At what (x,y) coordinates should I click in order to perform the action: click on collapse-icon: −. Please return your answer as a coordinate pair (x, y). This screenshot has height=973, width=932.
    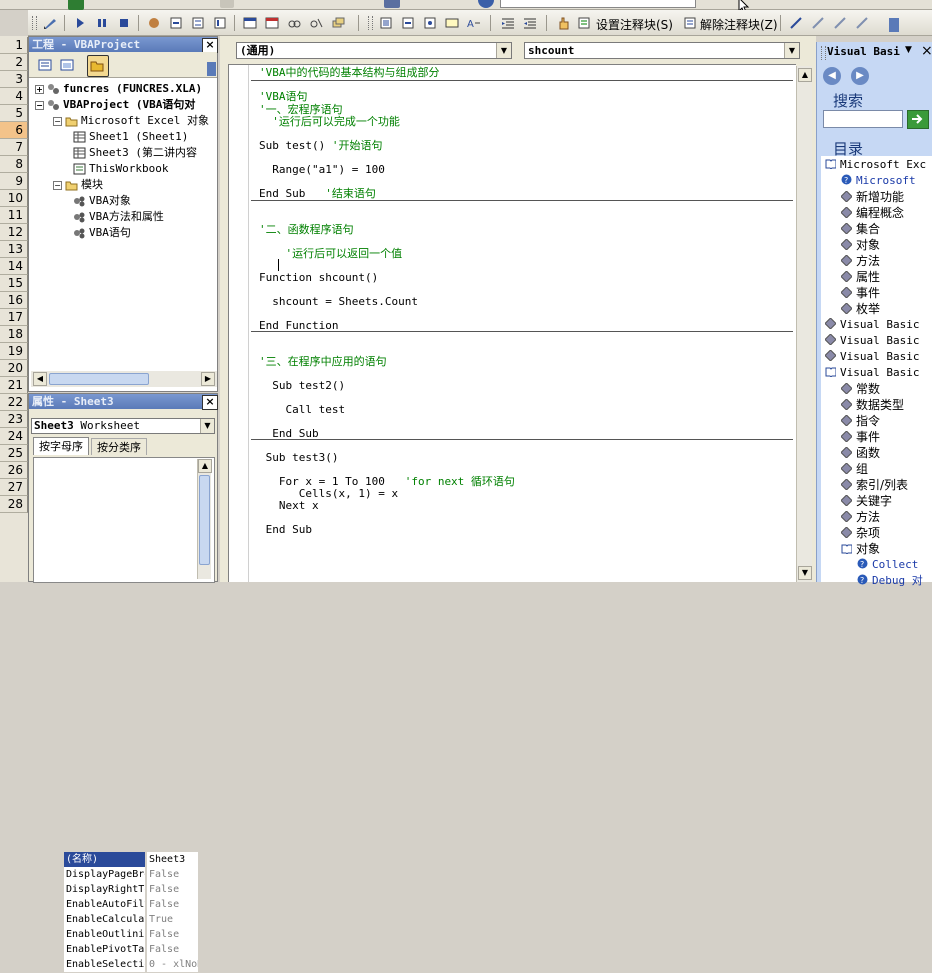
    Looking at the image, I should click on (39, 105).